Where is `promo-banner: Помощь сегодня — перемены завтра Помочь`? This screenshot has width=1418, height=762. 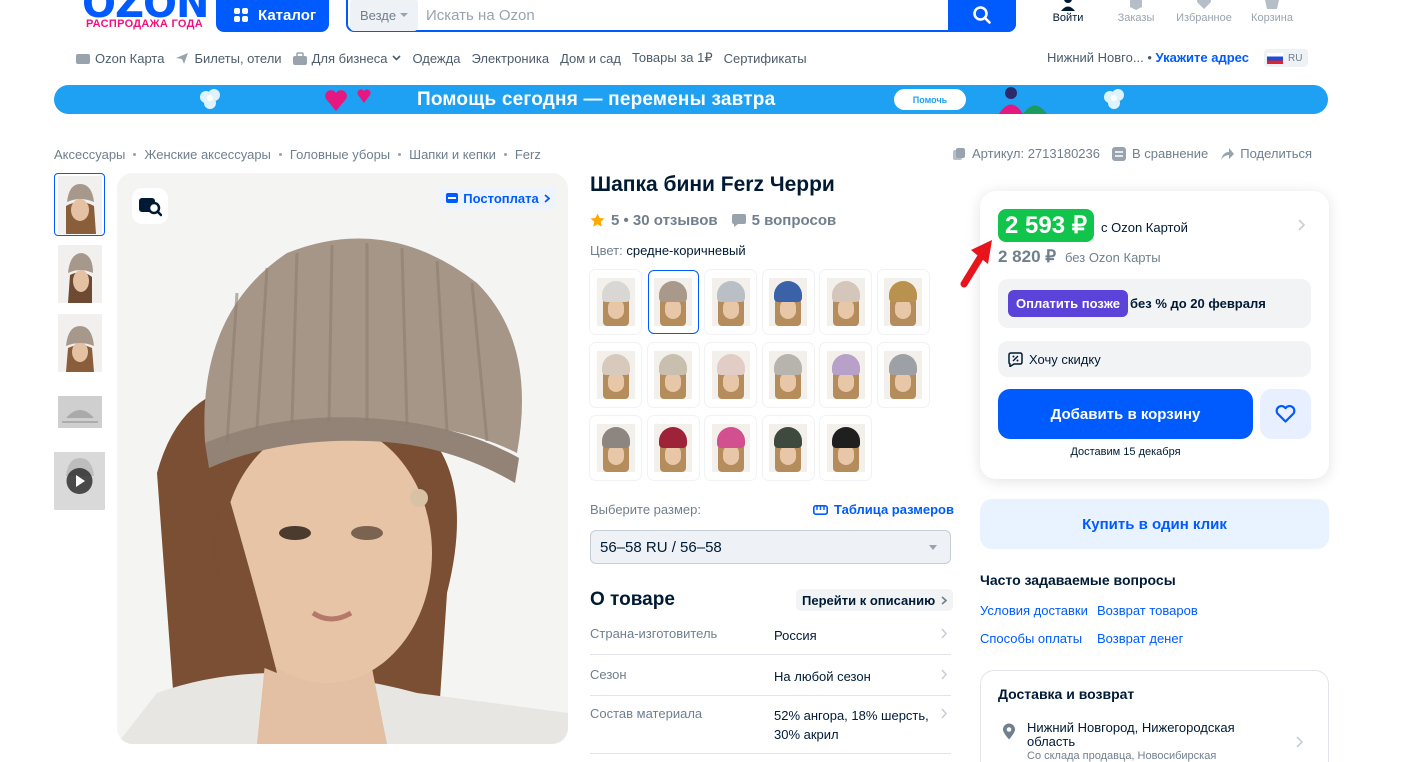
promo-banner: Помощь сегодня — перемены завтра Помочь is located at coordinates (691, 99).